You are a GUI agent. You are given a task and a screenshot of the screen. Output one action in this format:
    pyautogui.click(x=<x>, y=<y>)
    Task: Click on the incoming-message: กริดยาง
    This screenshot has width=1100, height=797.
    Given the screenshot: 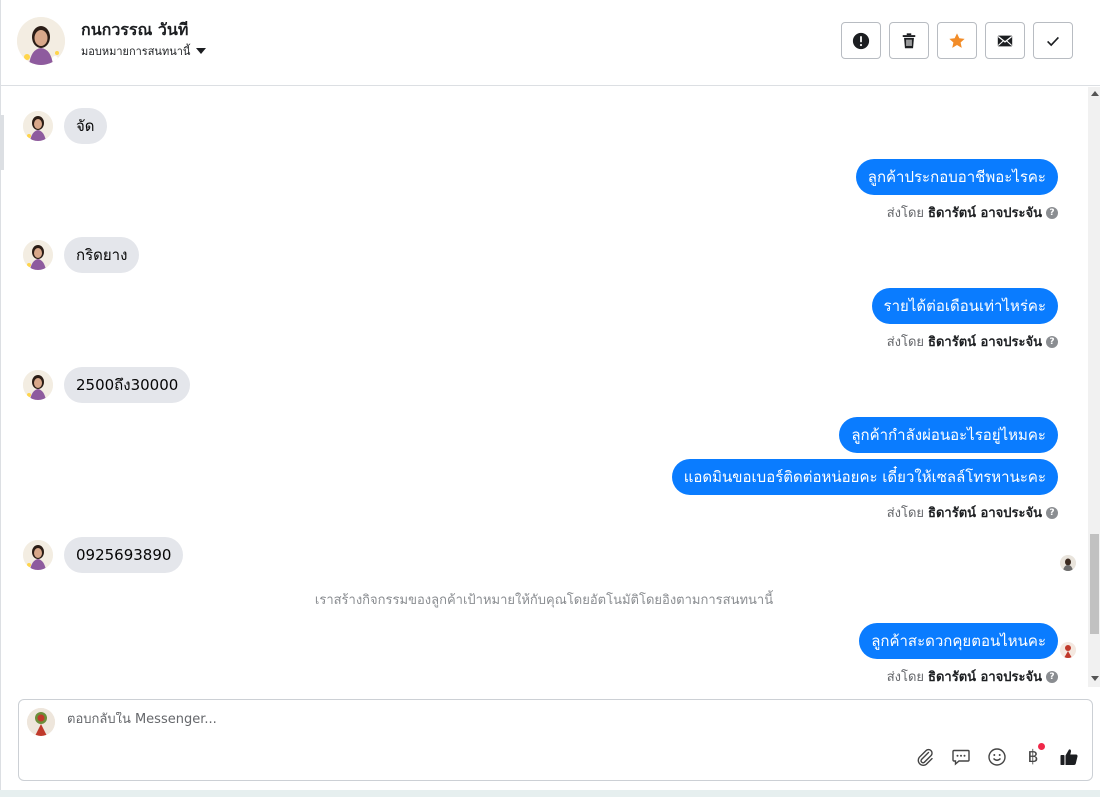 What is the action you would take?
    pyautogui.click(x=81, y=255)
    